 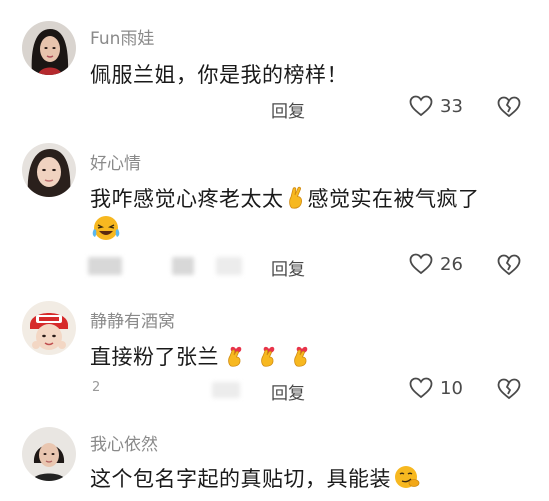 I want to click on comment-text-part: 这个包名字起的真贴切，具能装, so click(x=240, y=479).